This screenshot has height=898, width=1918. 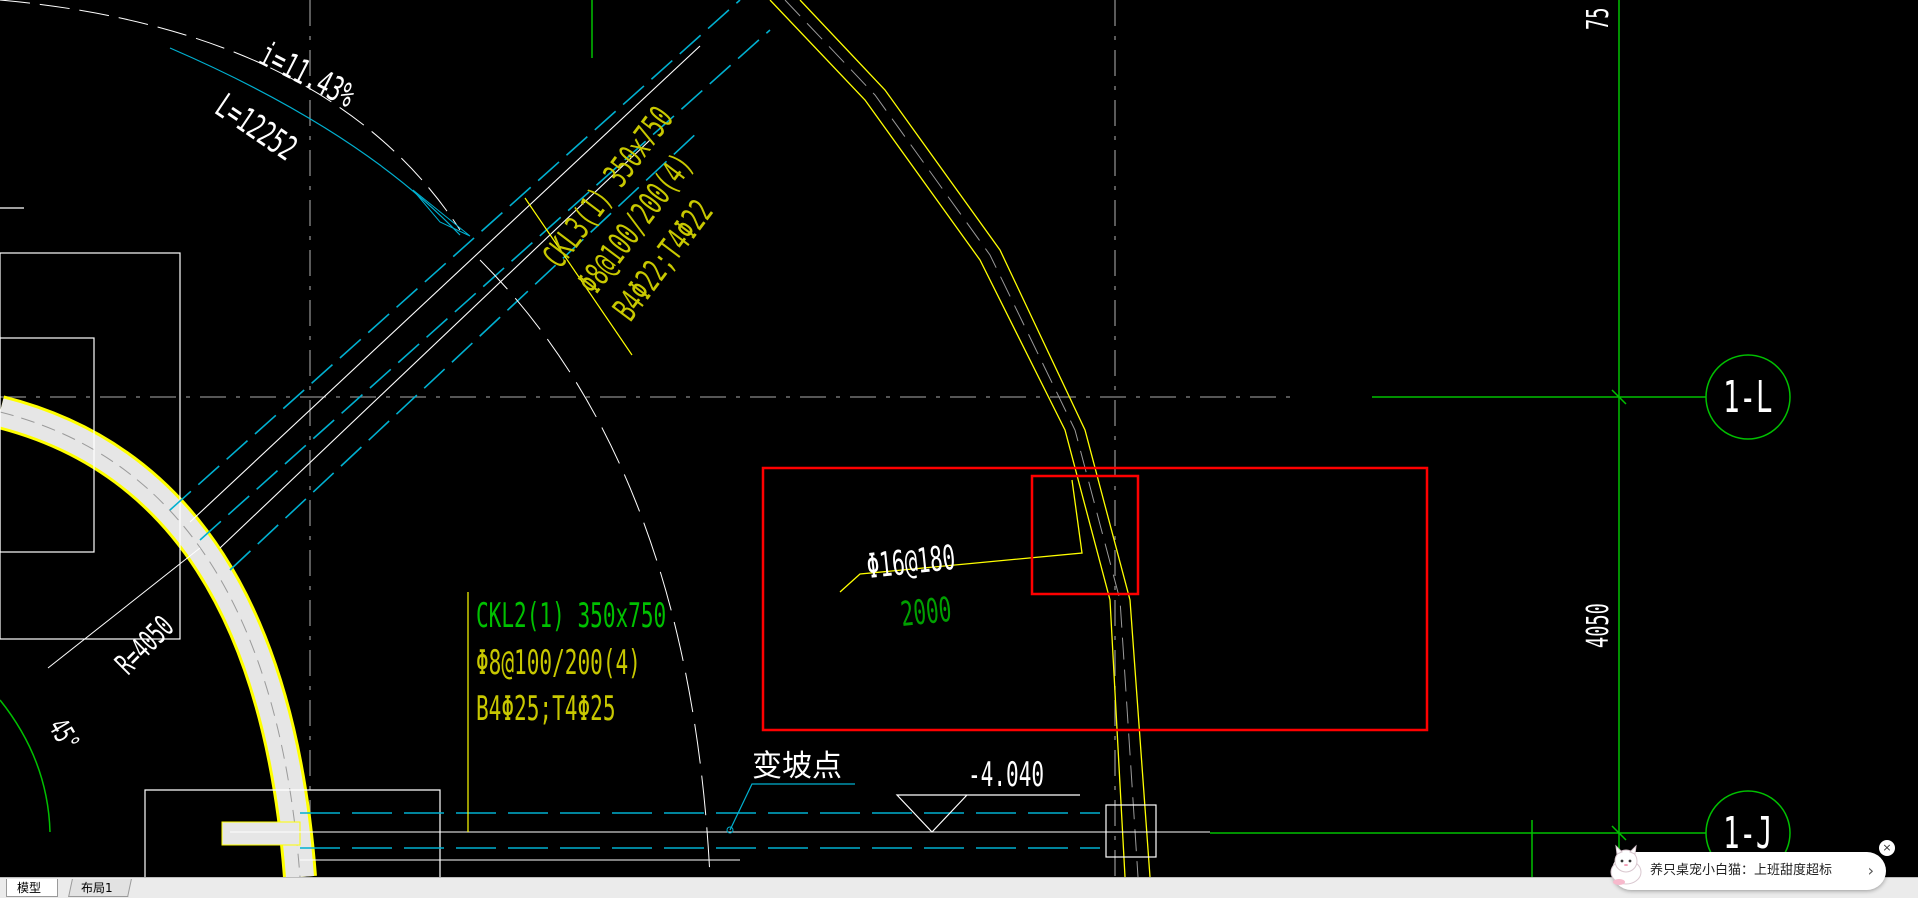 I want to click on bottom-beam-lines, so click(x=720, y=836).